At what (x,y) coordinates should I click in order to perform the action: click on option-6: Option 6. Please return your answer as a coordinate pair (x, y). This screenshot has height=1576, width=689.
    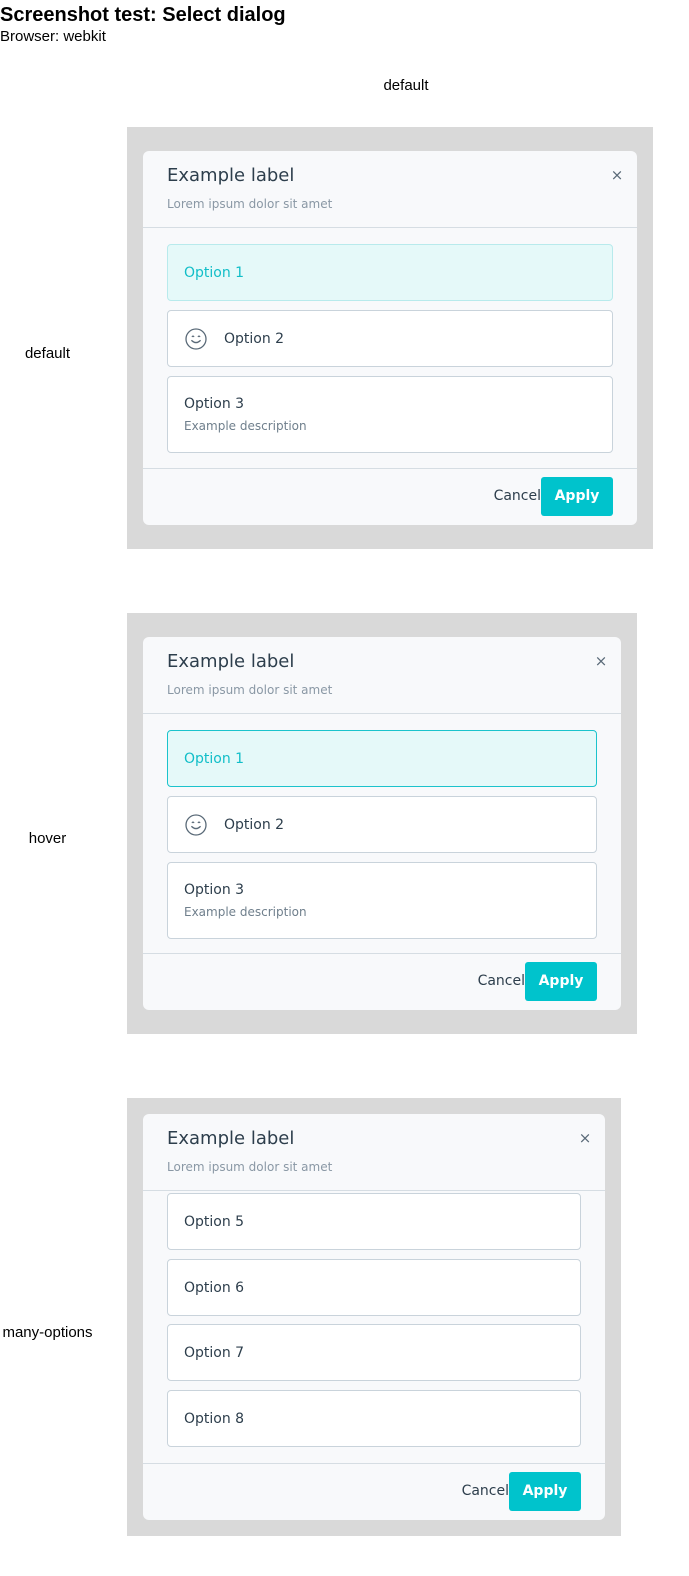
    Looking at the image, I should click on (374, 1287).